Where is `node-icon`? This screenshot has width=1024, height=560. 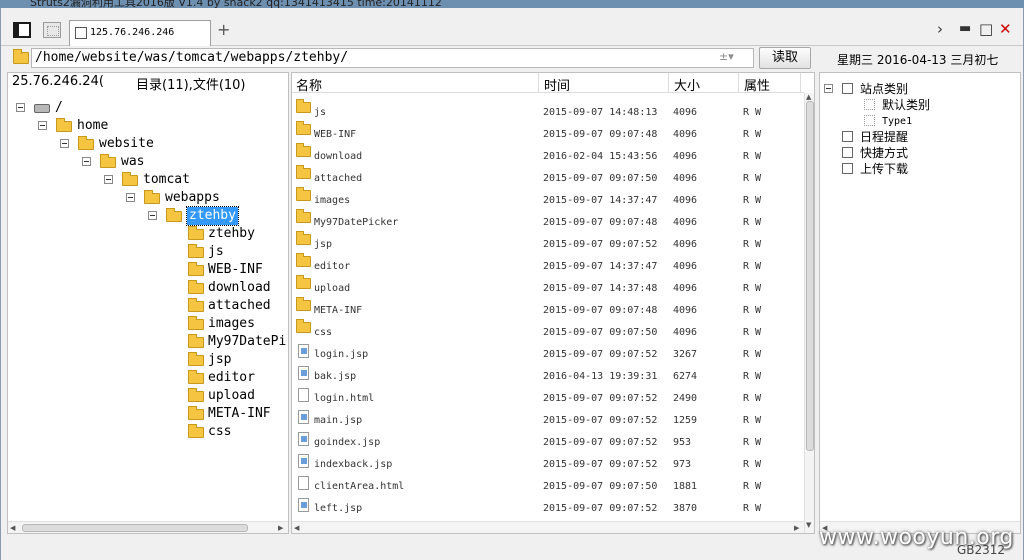
node-icon is located at coordinates (847, 152).